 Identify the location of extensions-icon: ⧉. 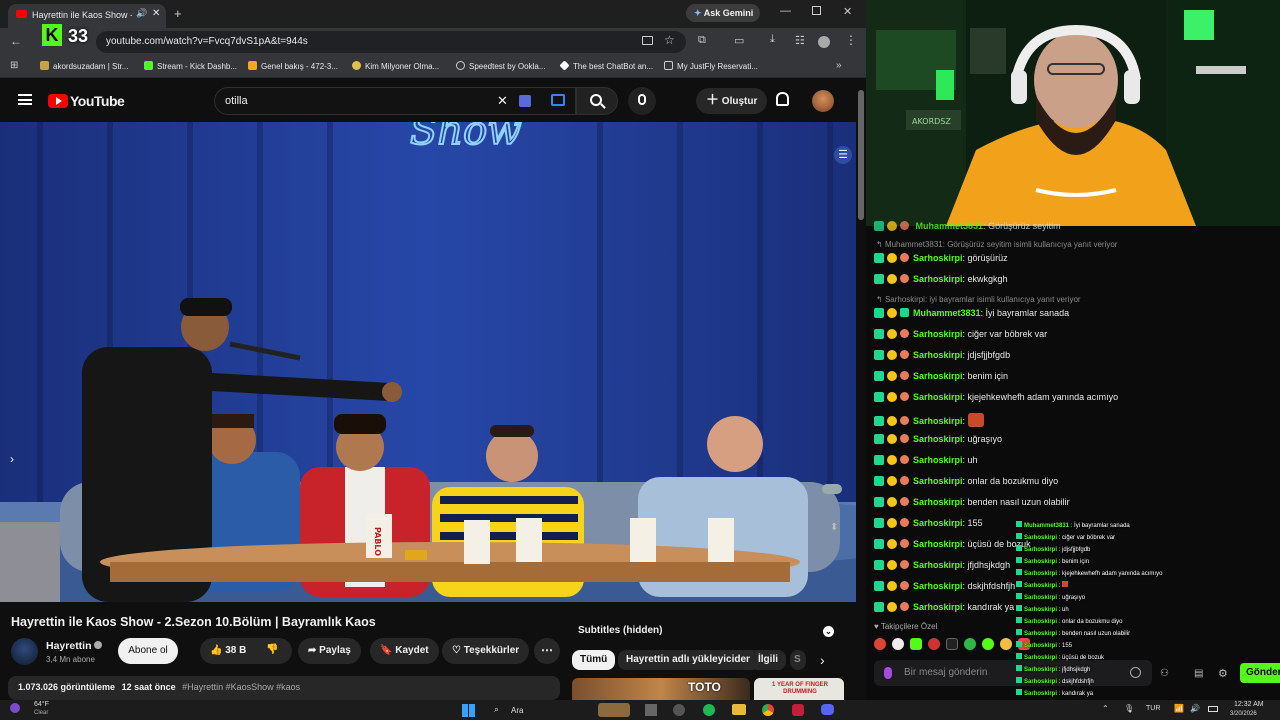
(702, 40).